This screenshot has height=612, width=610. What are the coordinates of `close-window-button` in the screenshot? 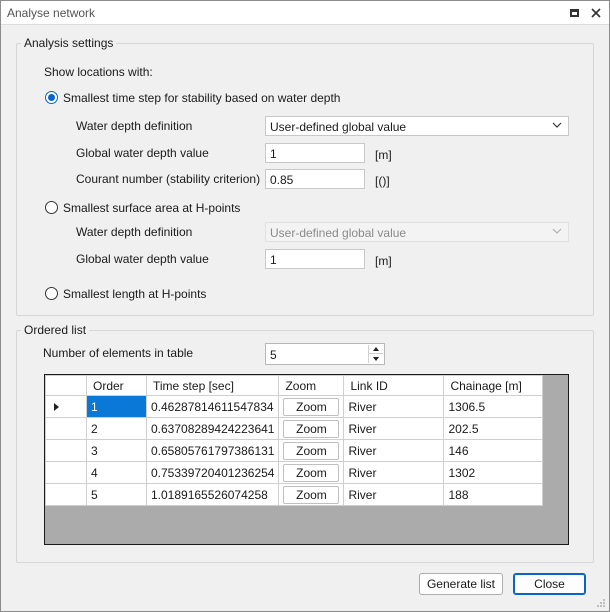 It's located at (596, 13).